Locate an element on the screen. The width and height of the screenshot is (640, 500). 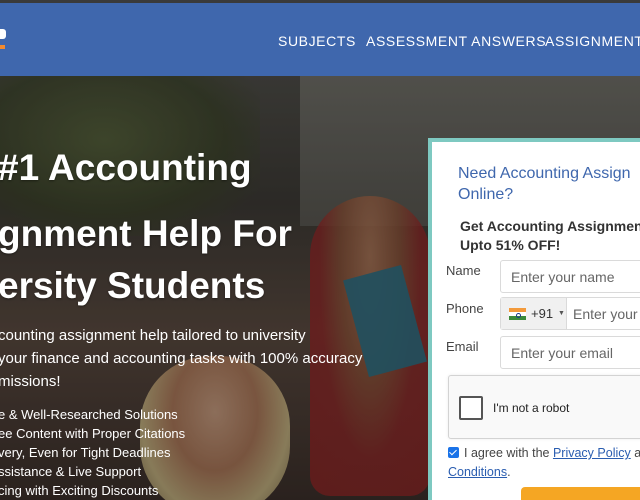
submit-button is located at coordinates (580, 493).